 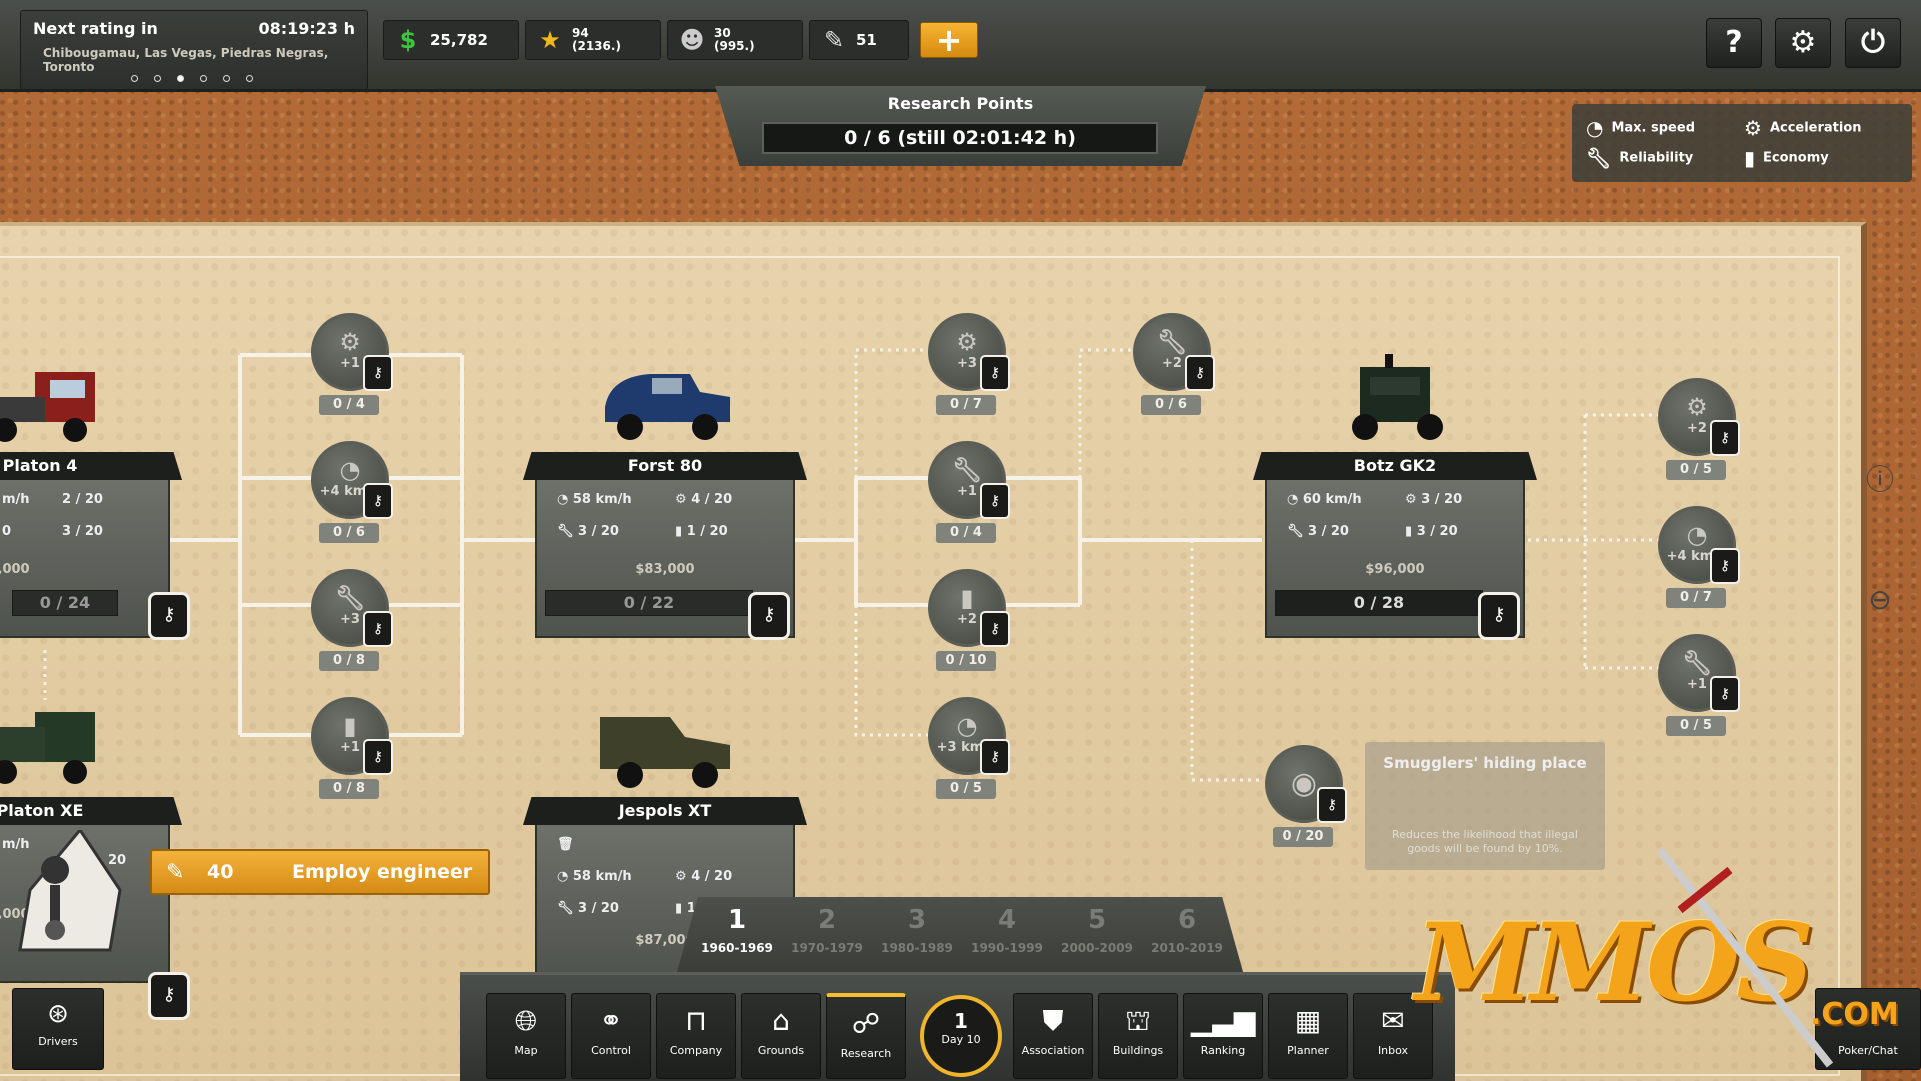 What do you see at coordinates (1734, 43) in the screenshot?
I see `help-button: ?` at bounding box center [1734, 43].